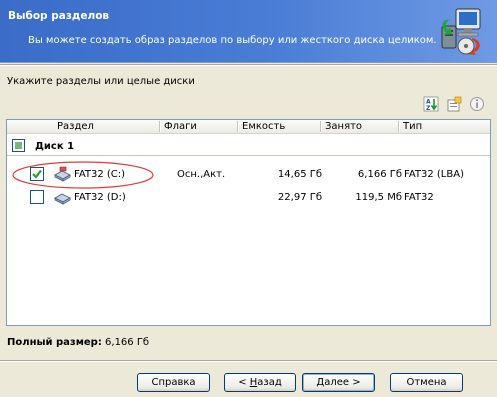 Image resolution: width=497 pixels, height=397 pixels. What do you see at coordinates (434, 174) in the screenshot?
I see `partition-type: FAT32 (LBA)` at bounding box center [434, 174].